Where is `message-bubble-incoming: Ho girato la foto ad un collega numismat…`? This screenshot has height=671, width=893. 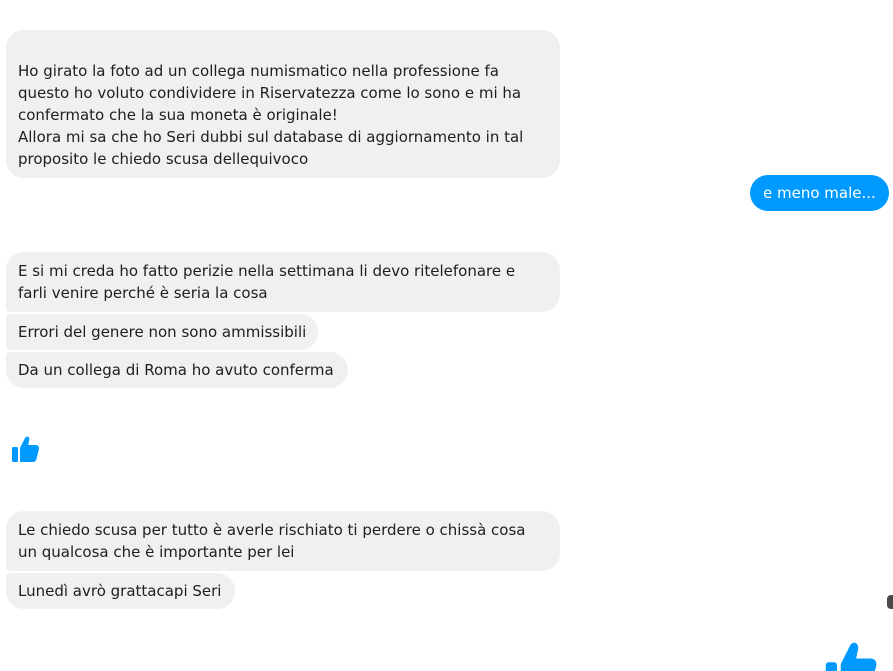 message-bubble-incoming: Ho girato la foto ad un collega numismat… is located at coordinates (283, 104).